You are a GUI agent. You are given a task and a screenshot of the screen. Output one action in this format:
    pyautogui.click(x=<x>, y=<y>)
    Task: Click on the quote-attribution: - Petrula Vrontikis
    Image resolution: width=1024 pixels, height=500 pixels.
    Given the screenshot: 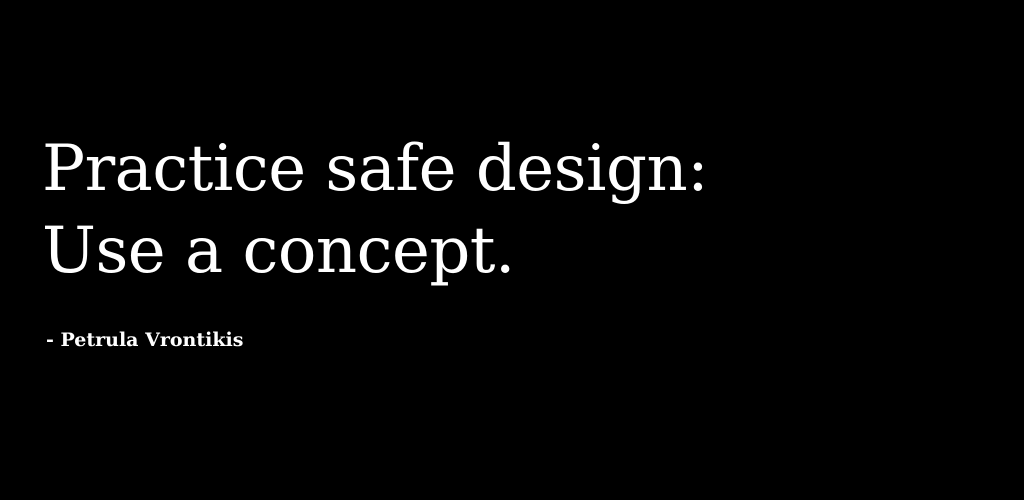 What is the action you would take?
    pyautogui.click(x=145, y=340)
    